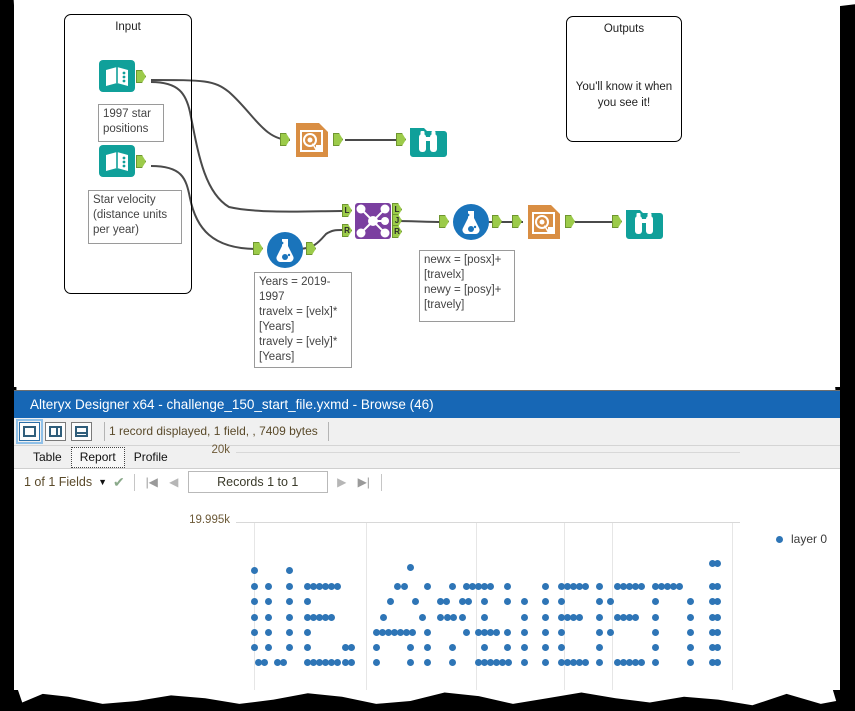 The height and width of the screenshot is (711, 855). Describe the element at coordinates (47, 457) in the screenshot. I see `tab-table: Table` at that location.